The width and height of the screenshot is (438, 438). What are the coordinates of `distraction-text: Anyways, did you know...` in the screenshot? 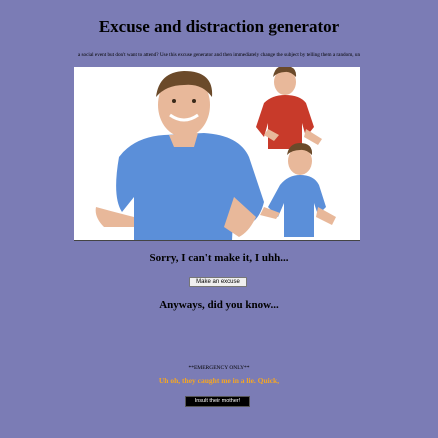 It's located at (219, 305).